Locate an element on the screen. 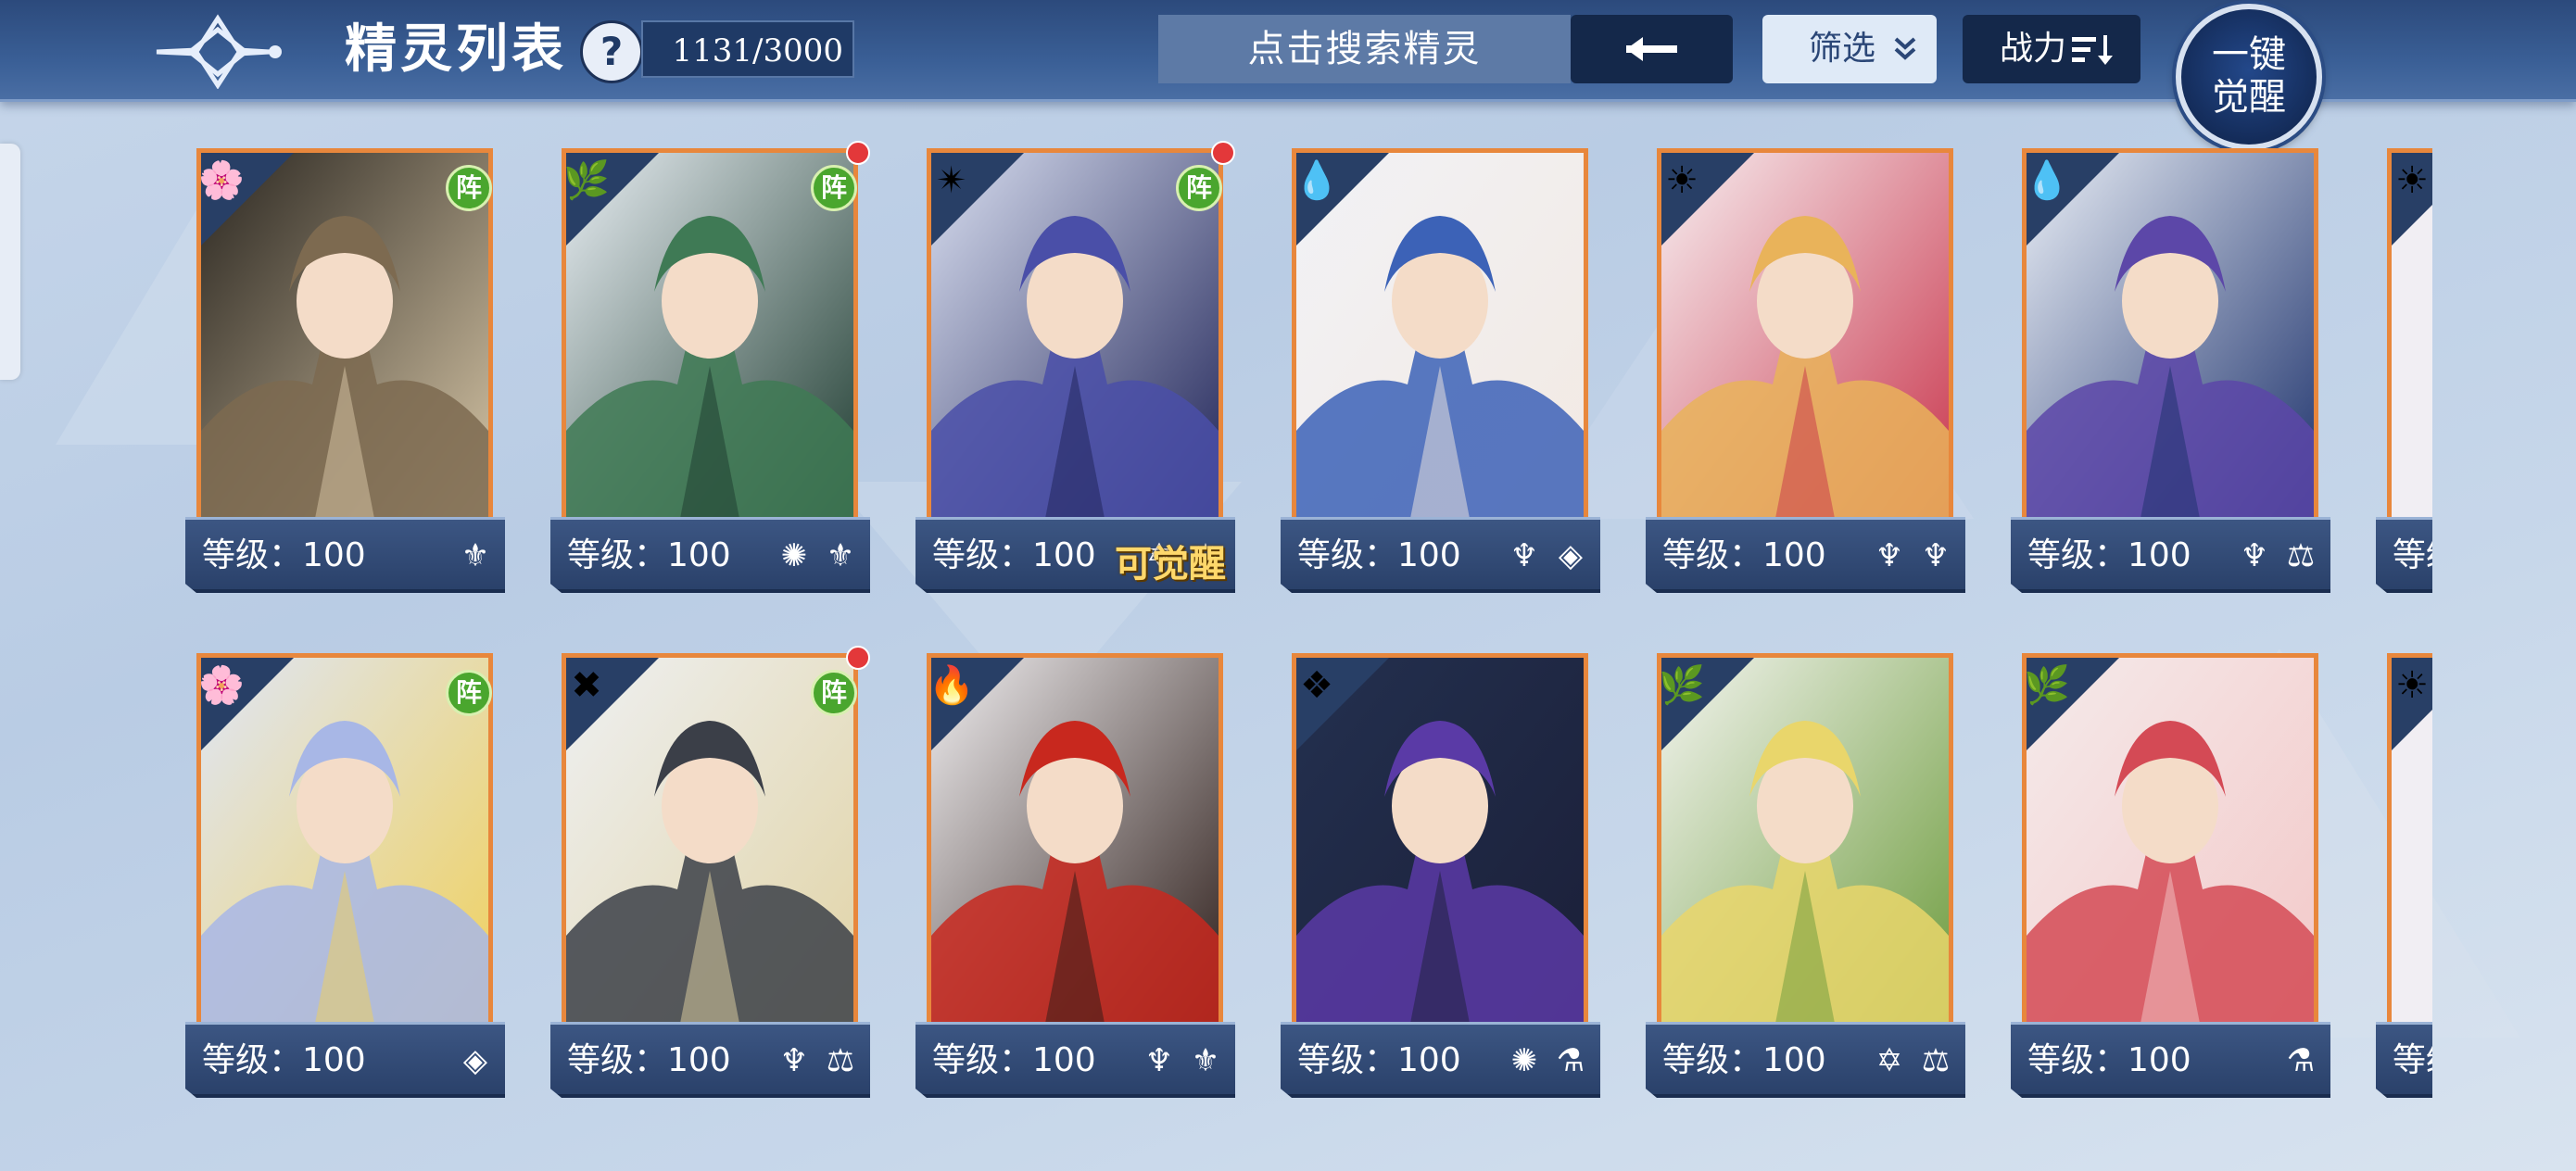  spirit-card: 🌿 等级：100 ✡ ⚖ is located at coordinates (1805, 880).